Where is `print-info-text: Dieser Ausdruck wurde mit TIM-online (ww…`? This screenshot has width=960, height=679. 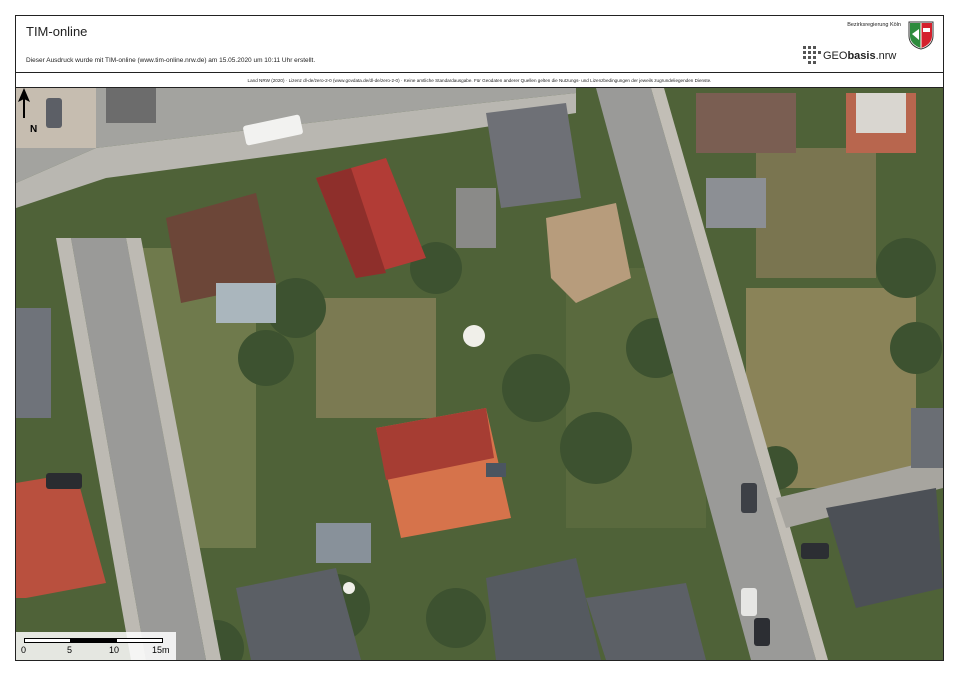
print-info-text: Dieser Ausdruck wurde mit TIM-online (ww… is located at coordinates (171, 60).